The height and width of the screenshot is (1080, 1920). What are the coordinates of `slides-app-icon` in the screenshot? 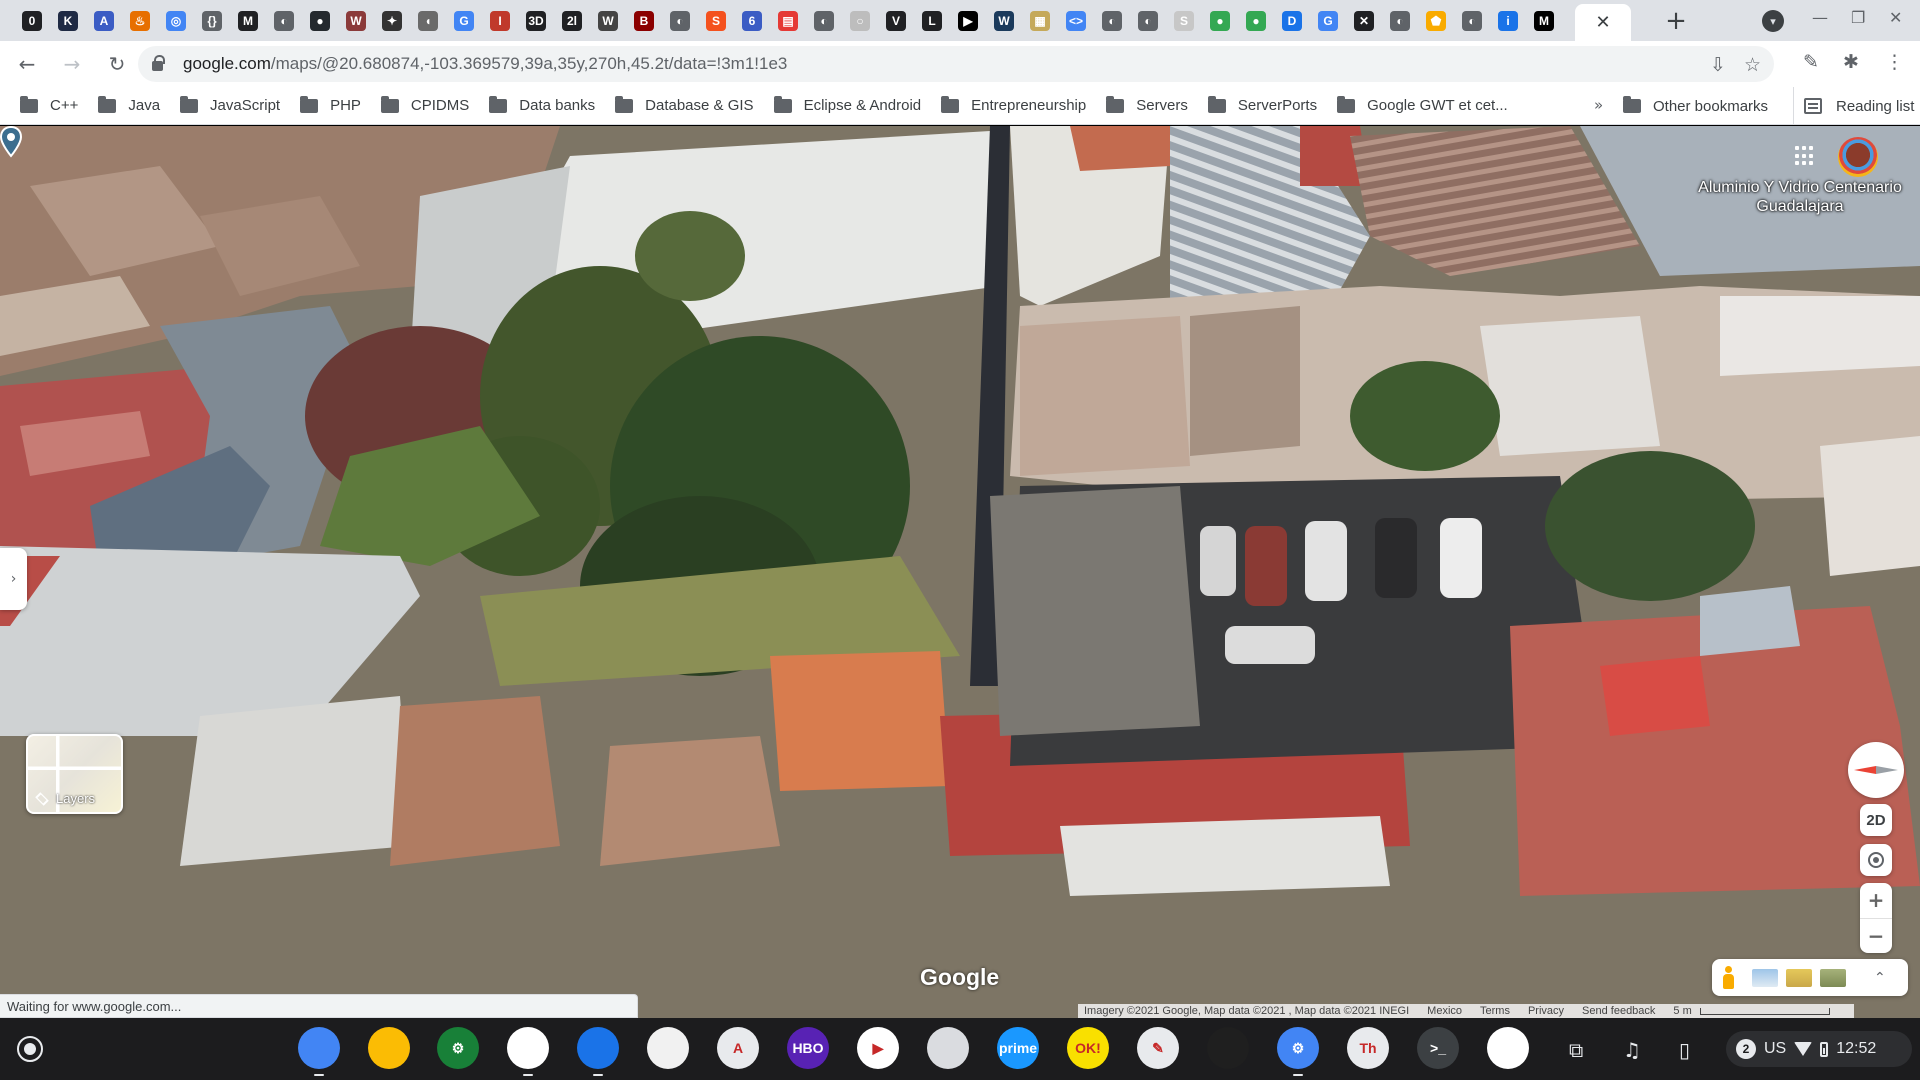 It's located at (668, 1048).